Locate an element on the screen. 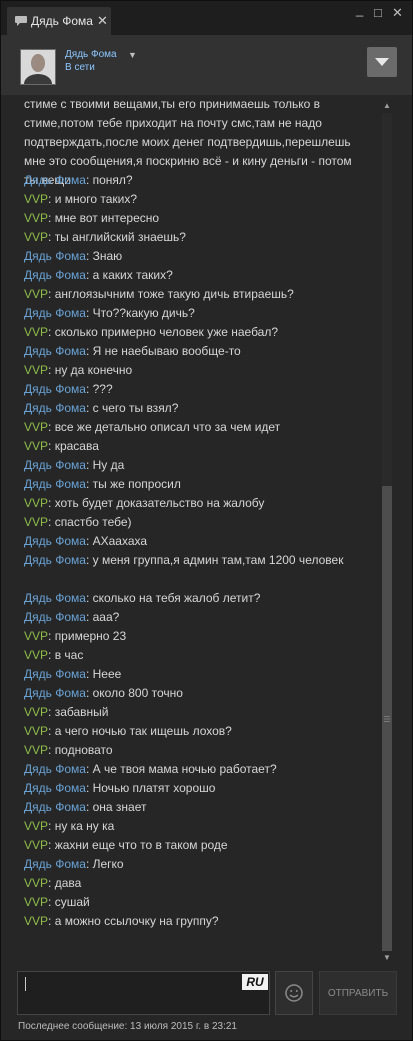  message-text: А че твоя мама ночью работает? is located at coordinates (184, 769).